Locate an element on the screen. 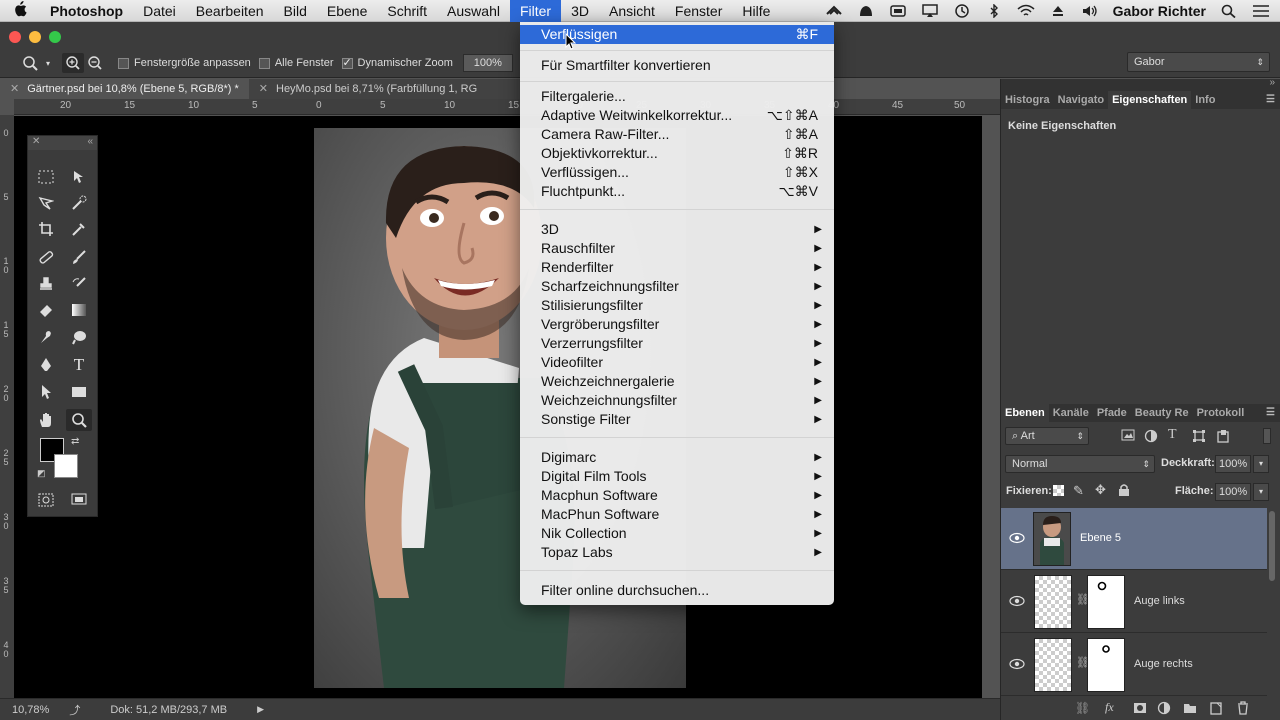 The image size is (1280, 720). layer-row: Ebene 5 is located at coordinates (1134, 539).